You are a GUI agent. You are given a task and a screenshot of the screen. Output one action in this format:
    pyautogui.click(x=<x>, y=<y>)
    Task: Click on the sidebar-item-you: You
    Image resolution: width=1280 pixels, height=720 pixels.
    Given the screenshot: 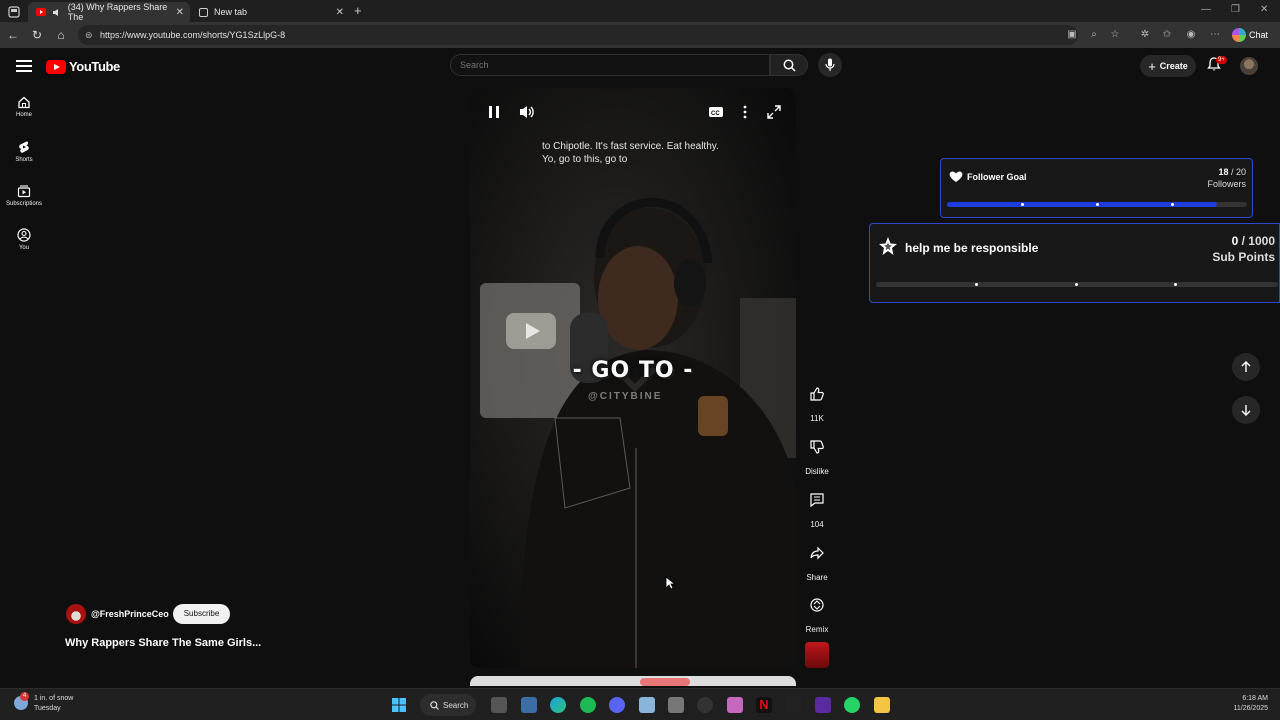 What is the action you would take?
    pyautogui.click(x=24, y=239)
    